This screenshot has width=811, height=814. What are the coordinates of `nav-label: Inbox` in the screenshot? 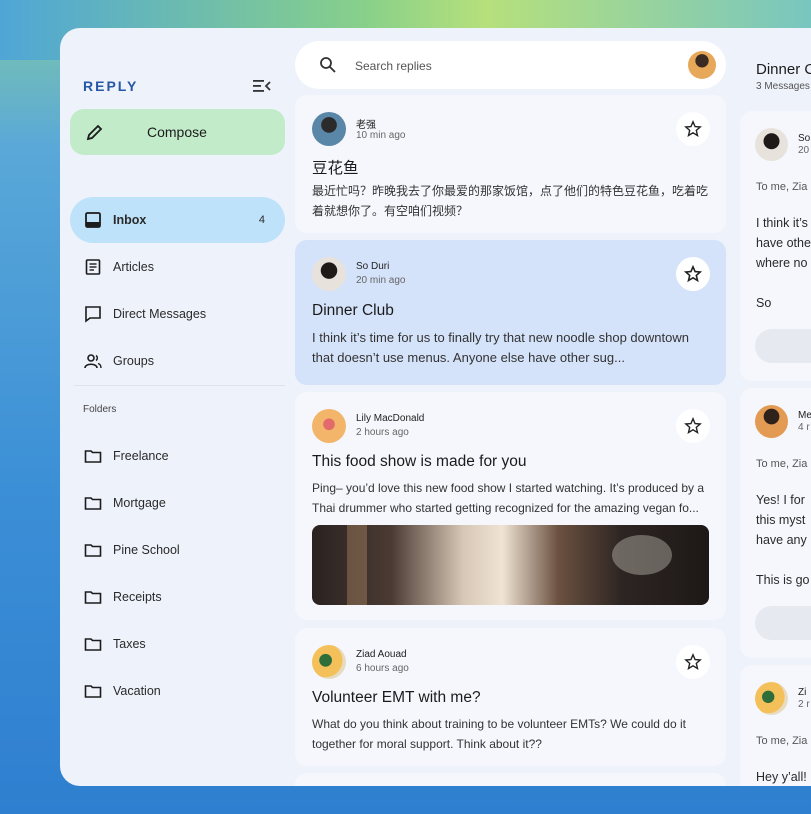 It's located at (130, 220).